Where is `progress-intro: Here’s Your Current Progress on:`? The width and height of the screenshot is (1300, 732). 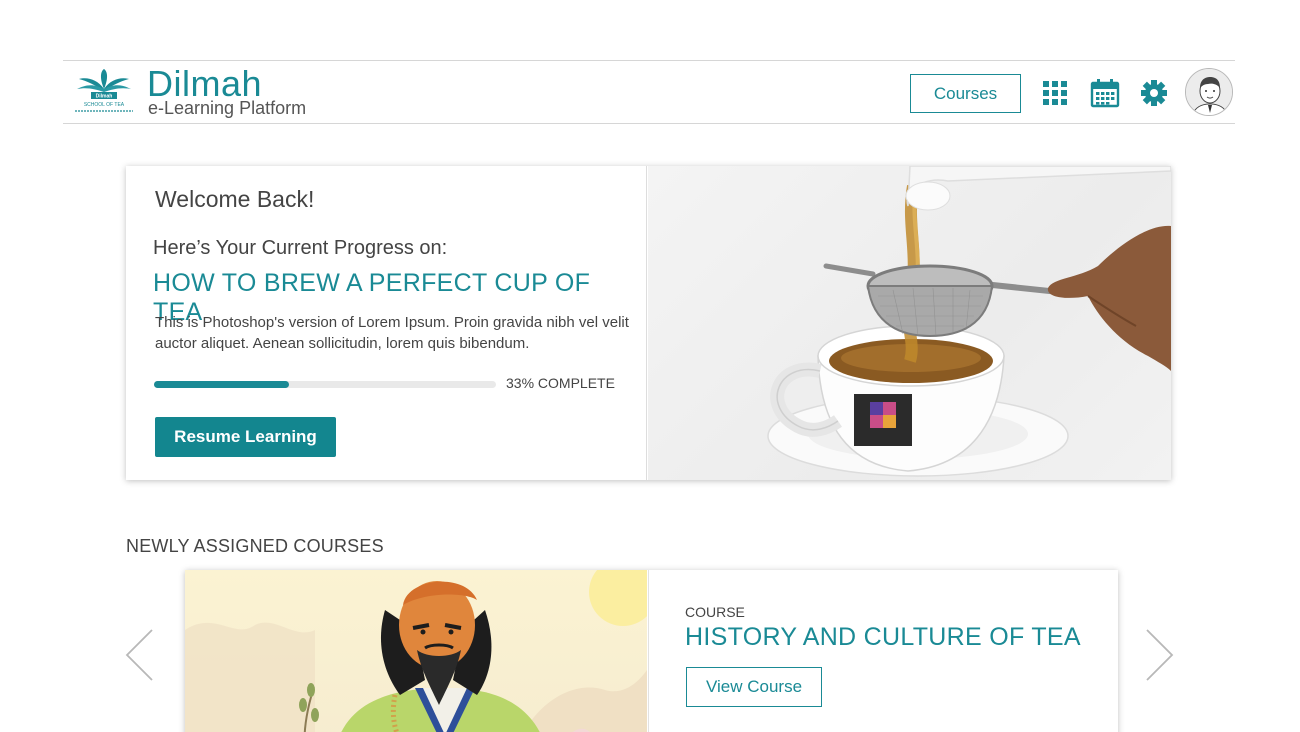
progress-intro: Here’s Your Current Progress on: is located at coordinates (300, 248).